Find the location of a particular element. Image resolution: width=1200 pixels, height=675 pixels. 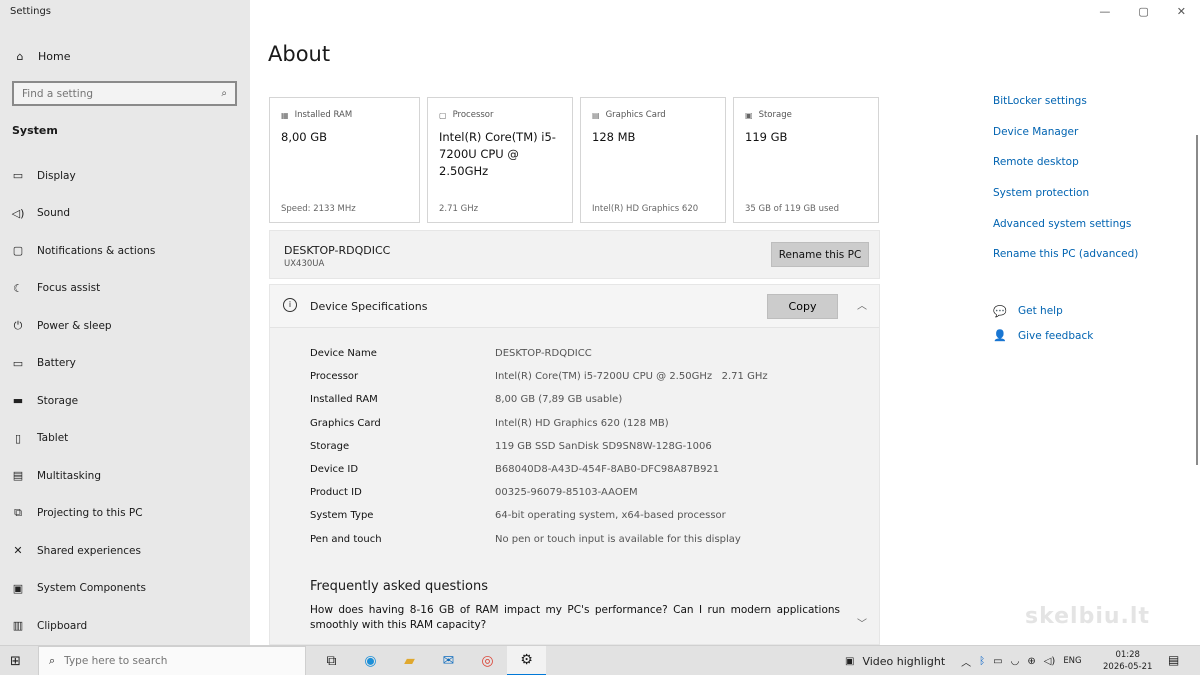

system-tray: ▣ Video highlight ︿ ᛒ ▭ ◡ ⊕ ◁) ENG is located at coordinates (963, 660).